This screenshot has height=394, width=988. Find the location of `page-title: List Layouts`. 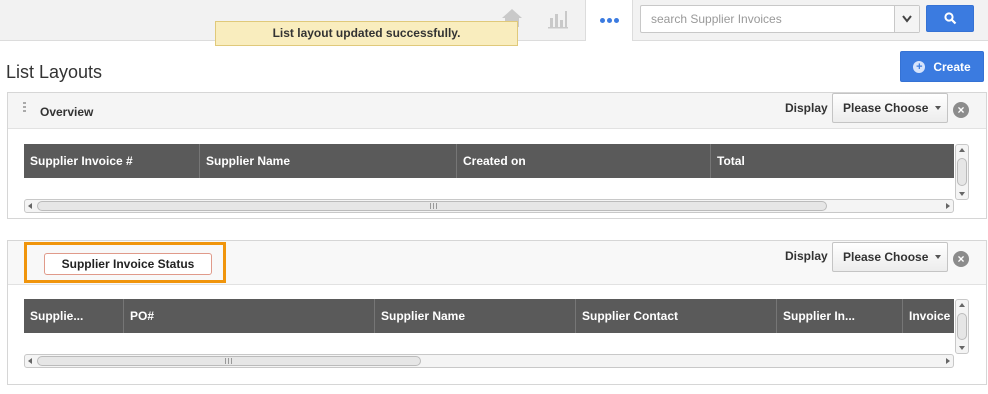

page-title: List Layouts is located at coordinates (54, 72).